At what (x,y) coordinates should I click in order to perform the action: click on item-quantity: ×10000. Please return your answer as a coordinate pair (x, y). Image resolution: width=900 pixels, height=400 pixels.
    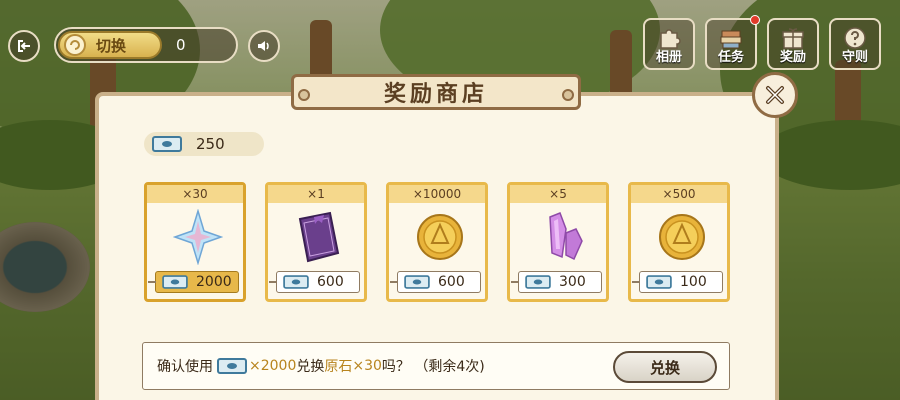
    Looking at the image, I should click on (437, 194).